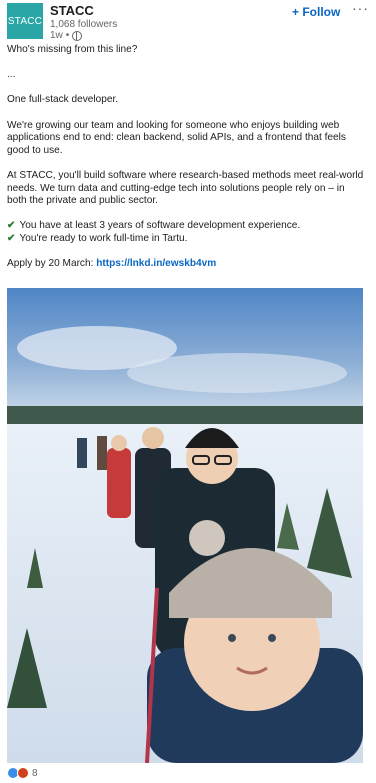 The image size is (376, 783). I want to click on celebrate-reaction-icon, so click(23, 773).